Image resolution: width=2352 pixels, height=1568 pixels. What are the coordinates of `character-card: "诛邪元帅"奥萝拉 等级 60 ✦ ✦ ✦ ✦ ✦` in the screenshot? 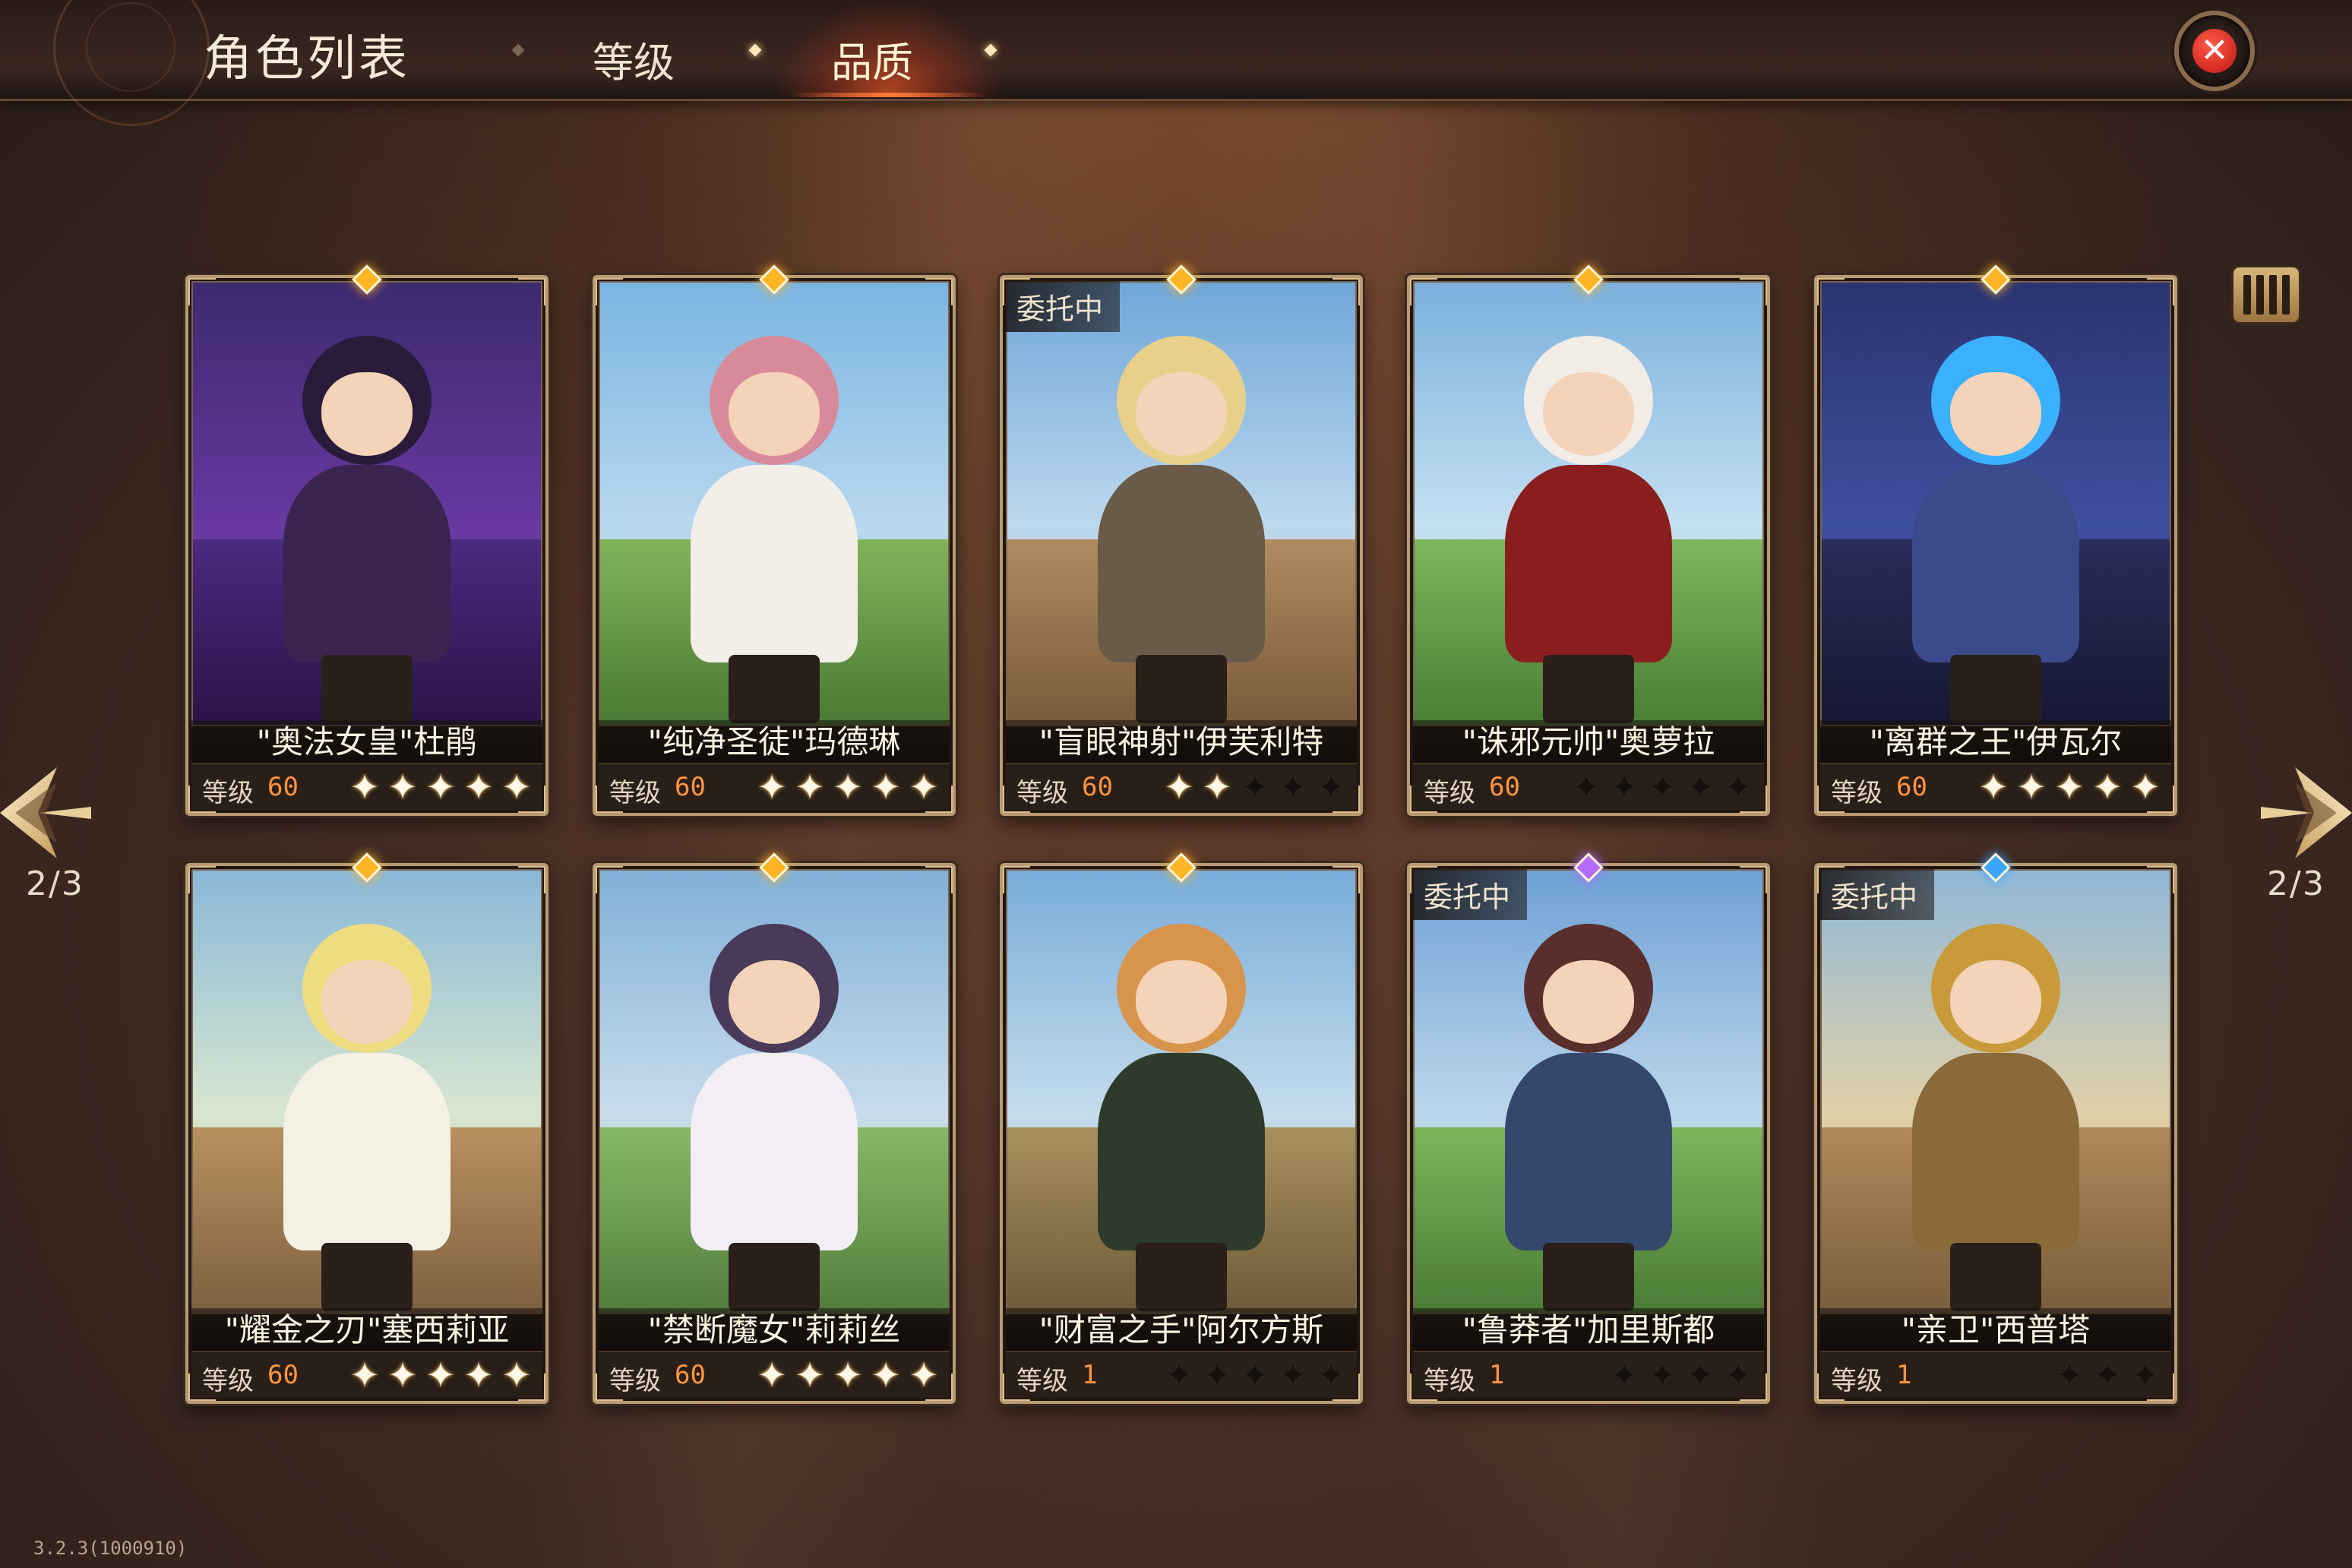 It's located at (1588, 545).